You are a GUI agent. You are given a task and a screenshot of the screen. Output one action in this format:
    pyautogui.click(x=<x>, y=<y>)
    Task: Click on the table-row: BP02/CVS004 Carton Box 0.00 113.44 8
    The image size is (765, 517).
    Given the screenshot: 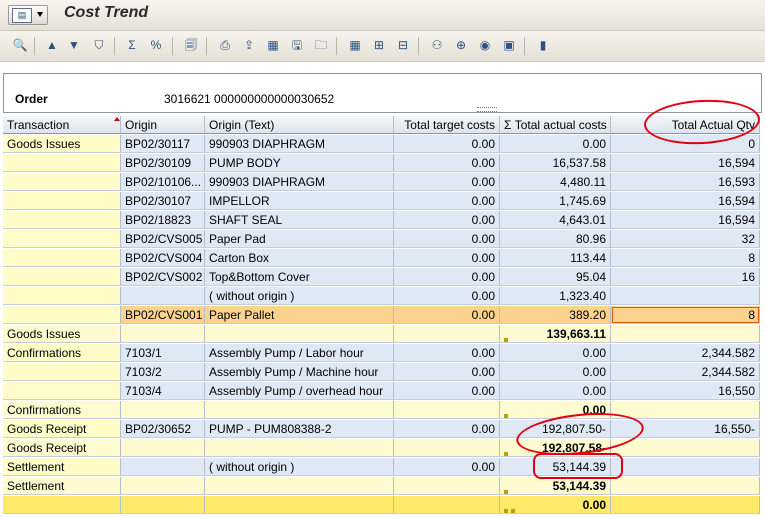 What is the action you would take?
    pyautogui.click(x=381, y=258)
    